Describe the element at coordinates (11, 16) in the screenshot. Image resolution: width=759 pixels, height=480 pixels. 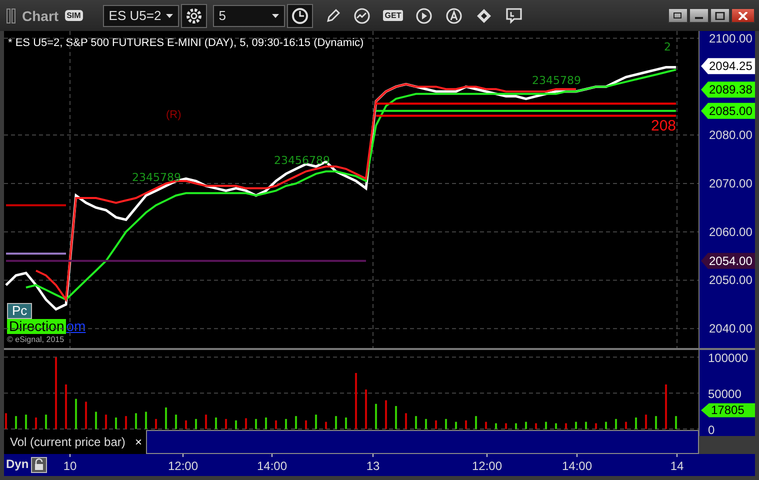
I see `grip-icon` at that location.